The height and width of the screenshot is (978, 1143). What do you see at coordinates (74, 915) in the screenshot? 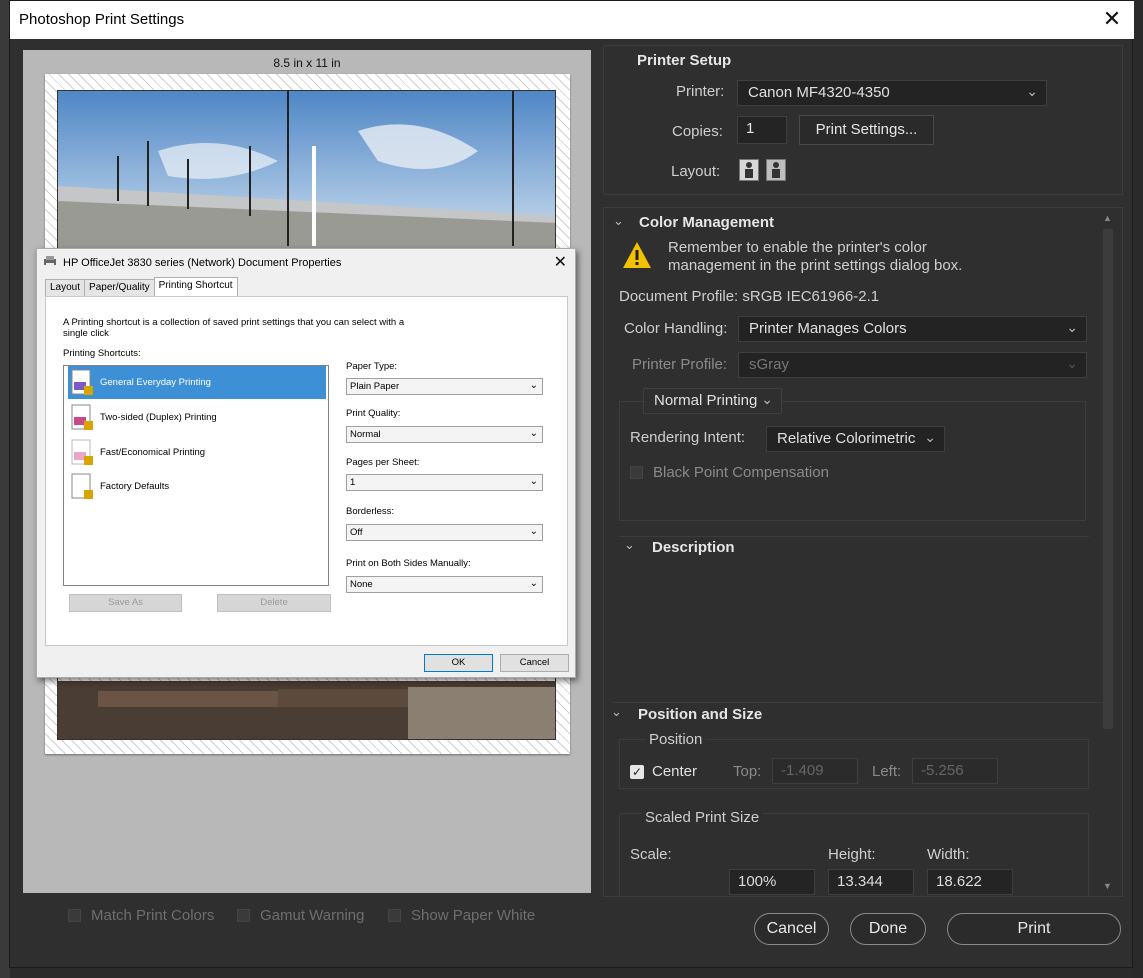
I see `match-print-colors-checkbox` at bounding box center [74, 915].